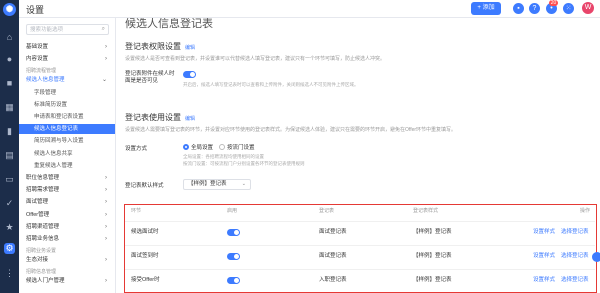 Image resolution: width=600 pixels, height=293 pixels. I want to click on sidebar-item: 候选人门户管理 ›, so click(67, 281).